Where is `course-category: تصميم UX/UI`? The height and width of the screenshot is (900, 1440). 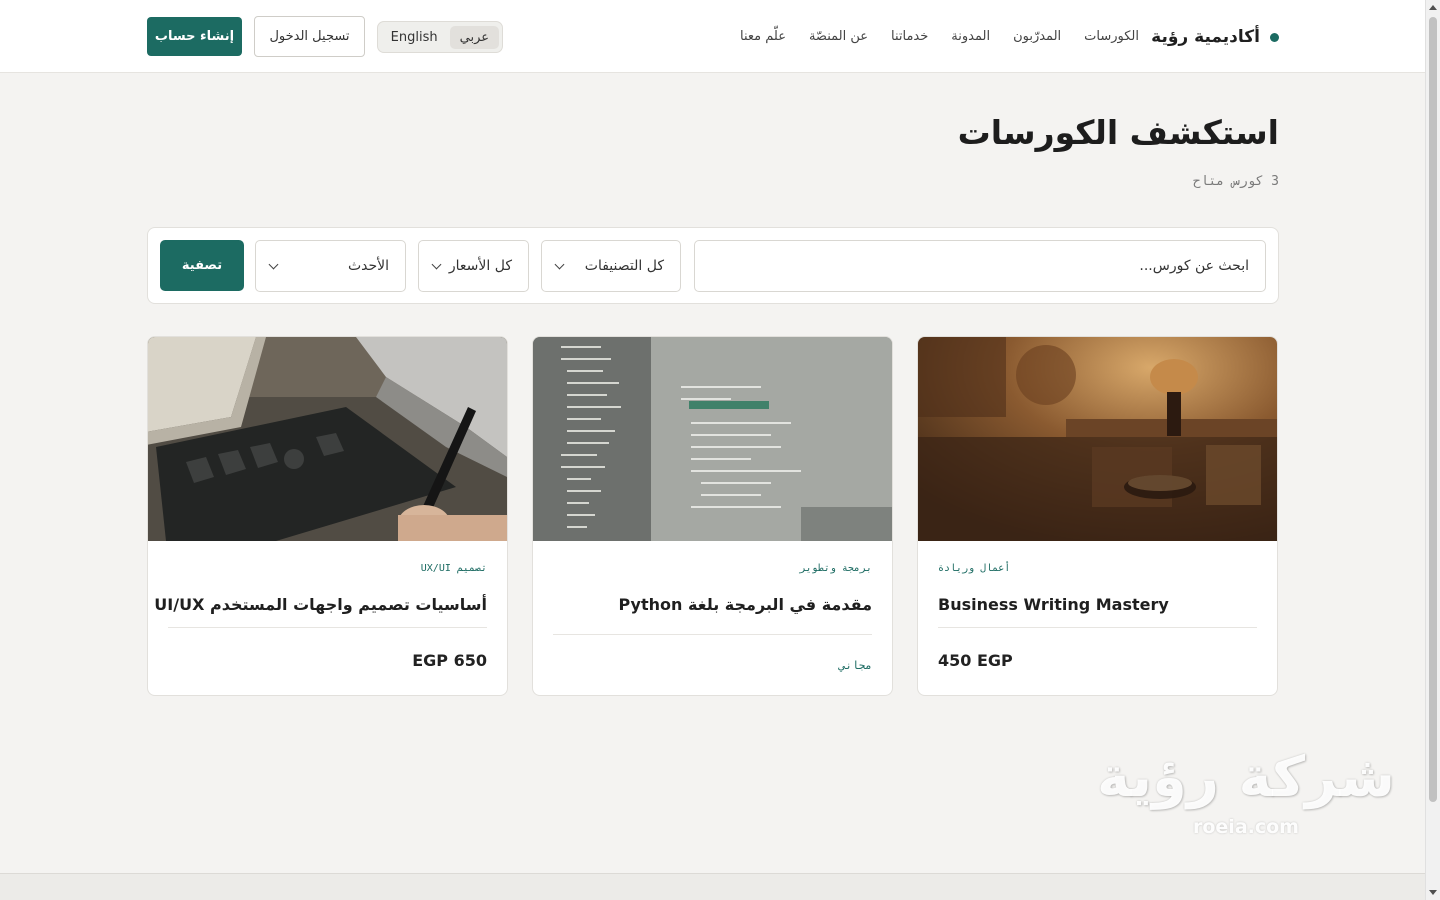
course-category: تصميم UX/UI is located at coordinates (453, 568).